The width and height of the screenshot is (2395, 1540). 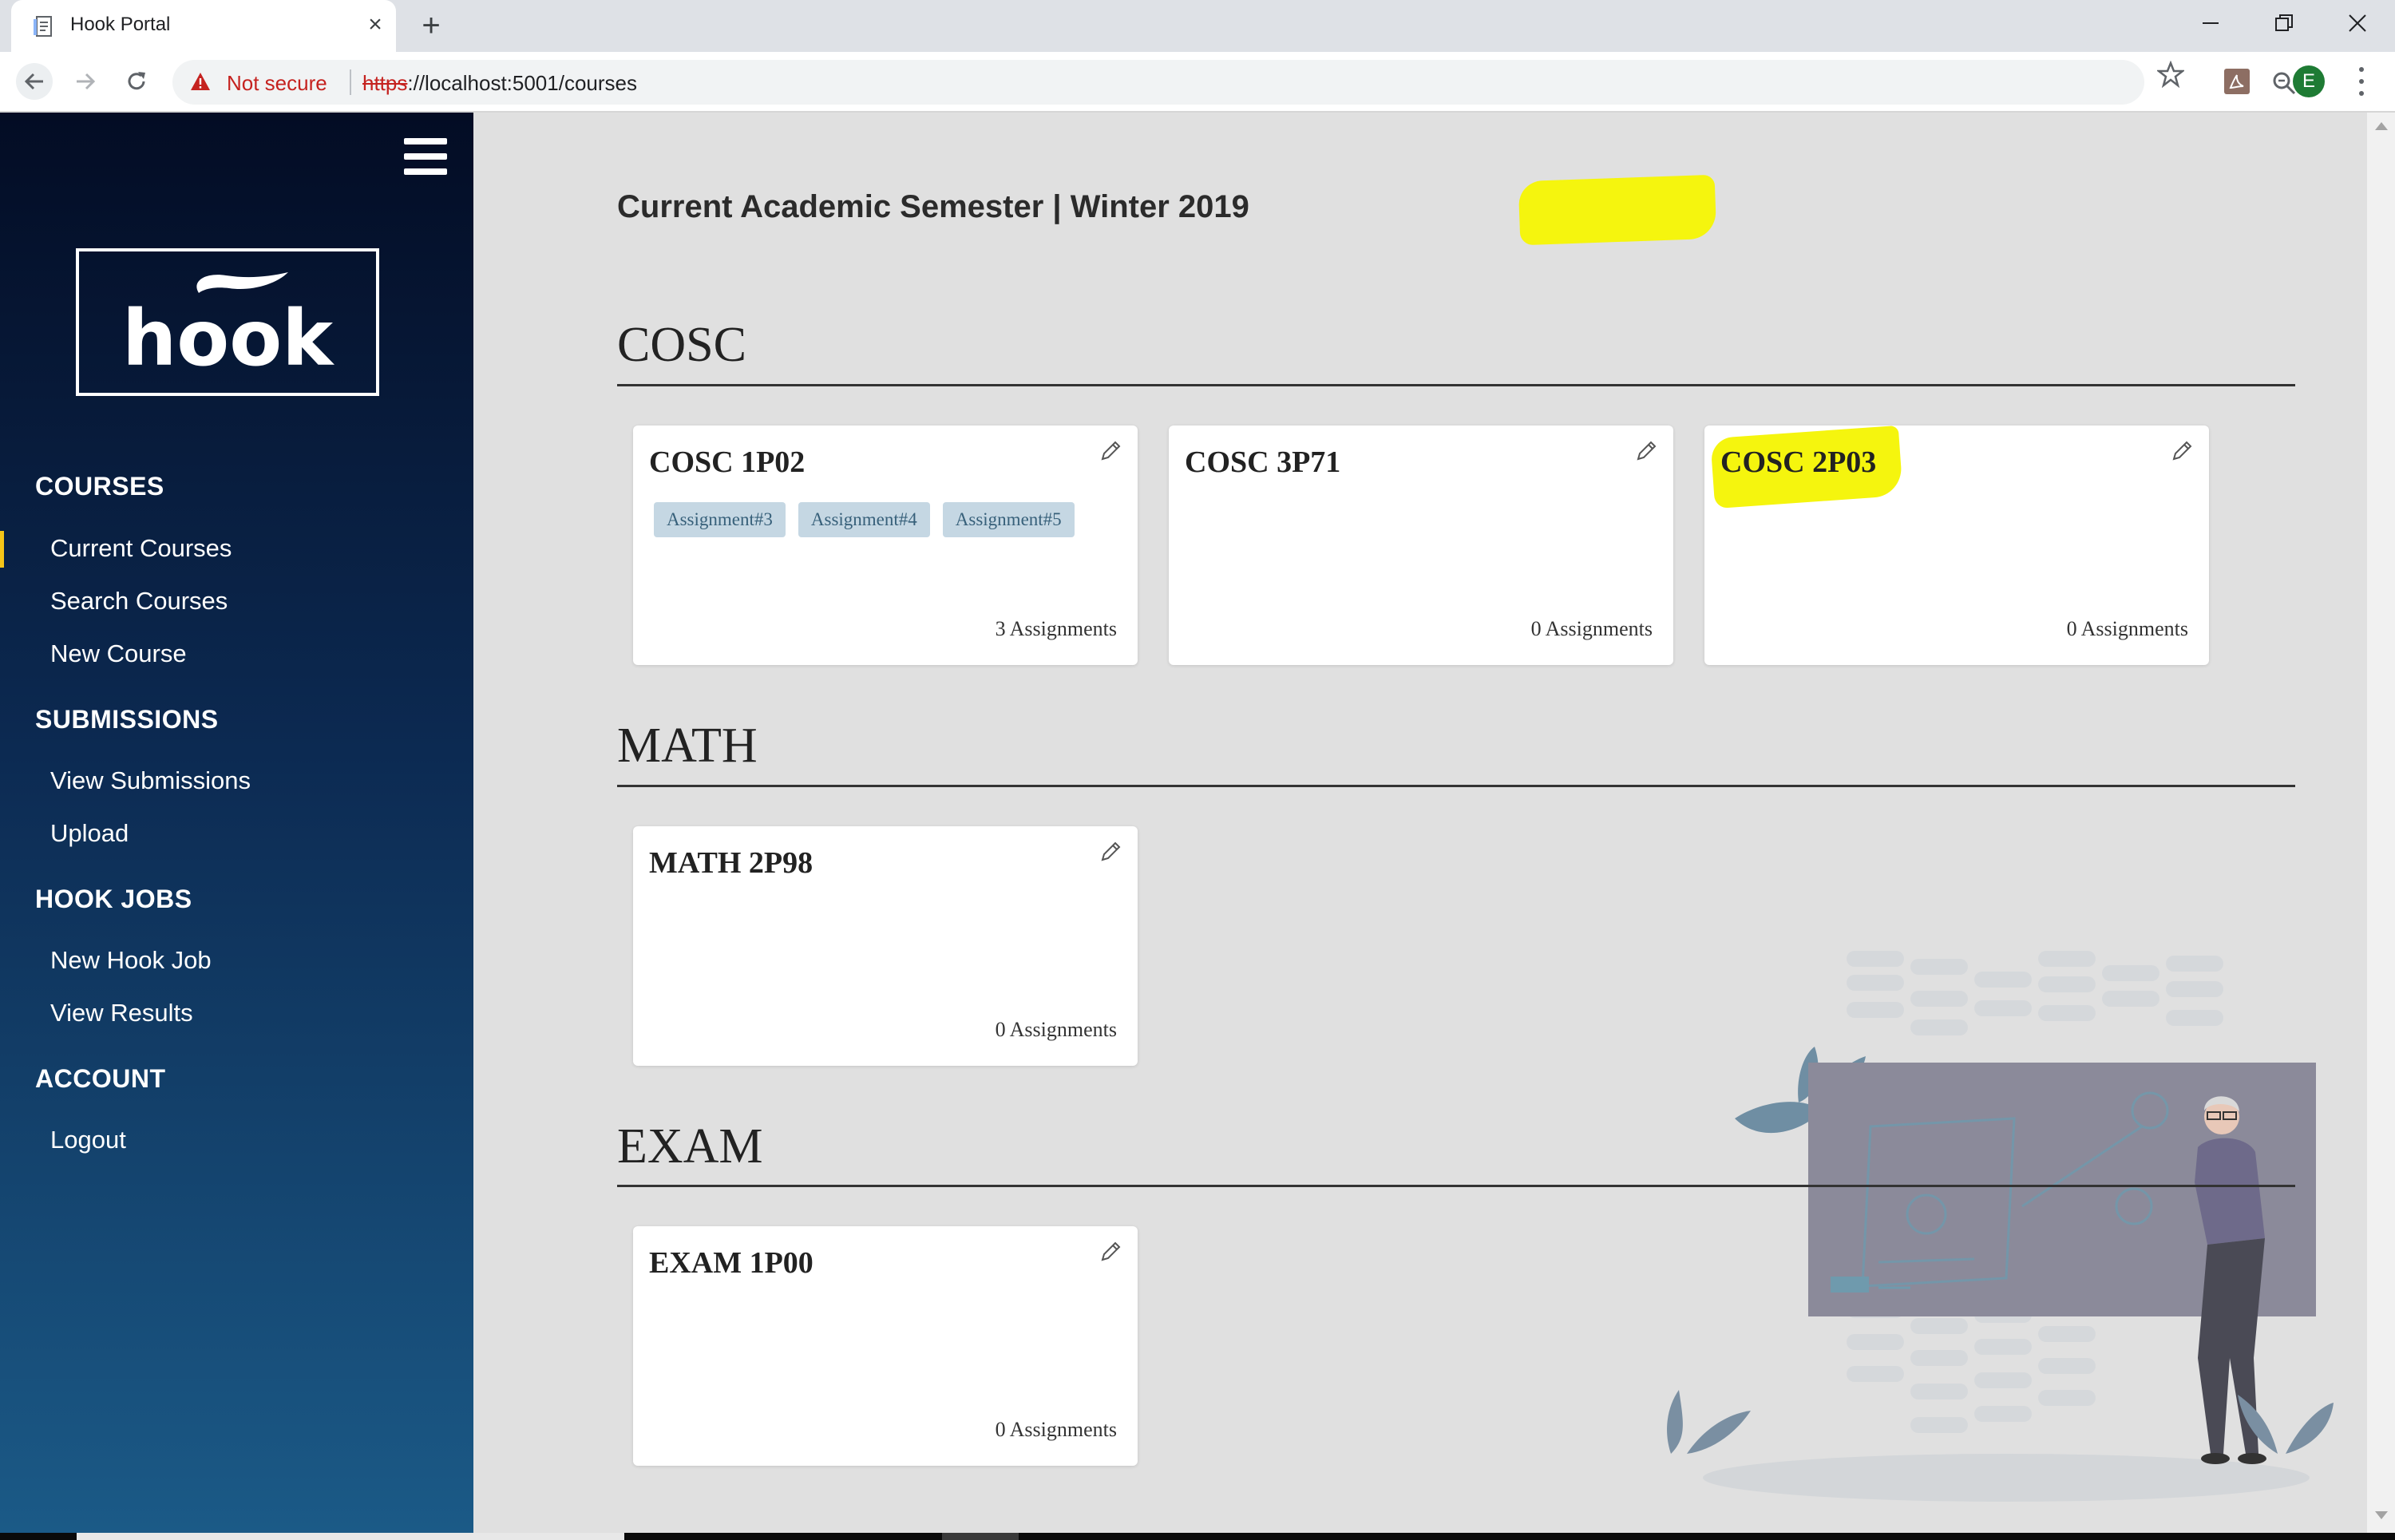 What do you see at coordinates (121, 1013) in the screenshot?
I see `nav-item-view-results: View Results` at bounding box center [121, 1013].